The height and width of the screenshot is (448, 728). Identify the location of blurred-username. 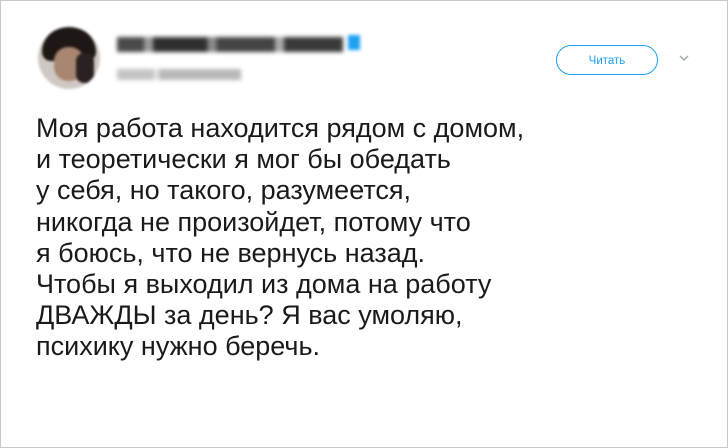
(179, 74).